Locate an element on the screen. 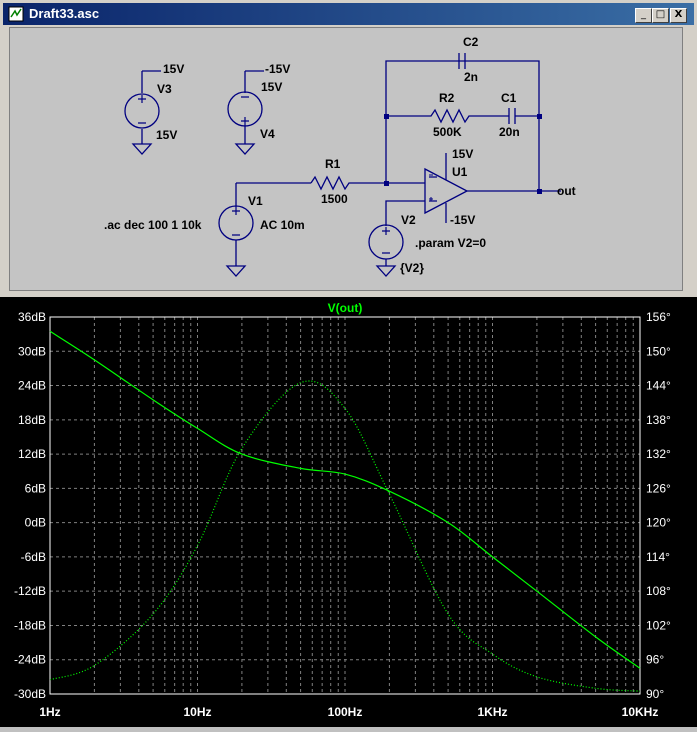  v3-name-label: V3 is located at coordinates (164, 89).